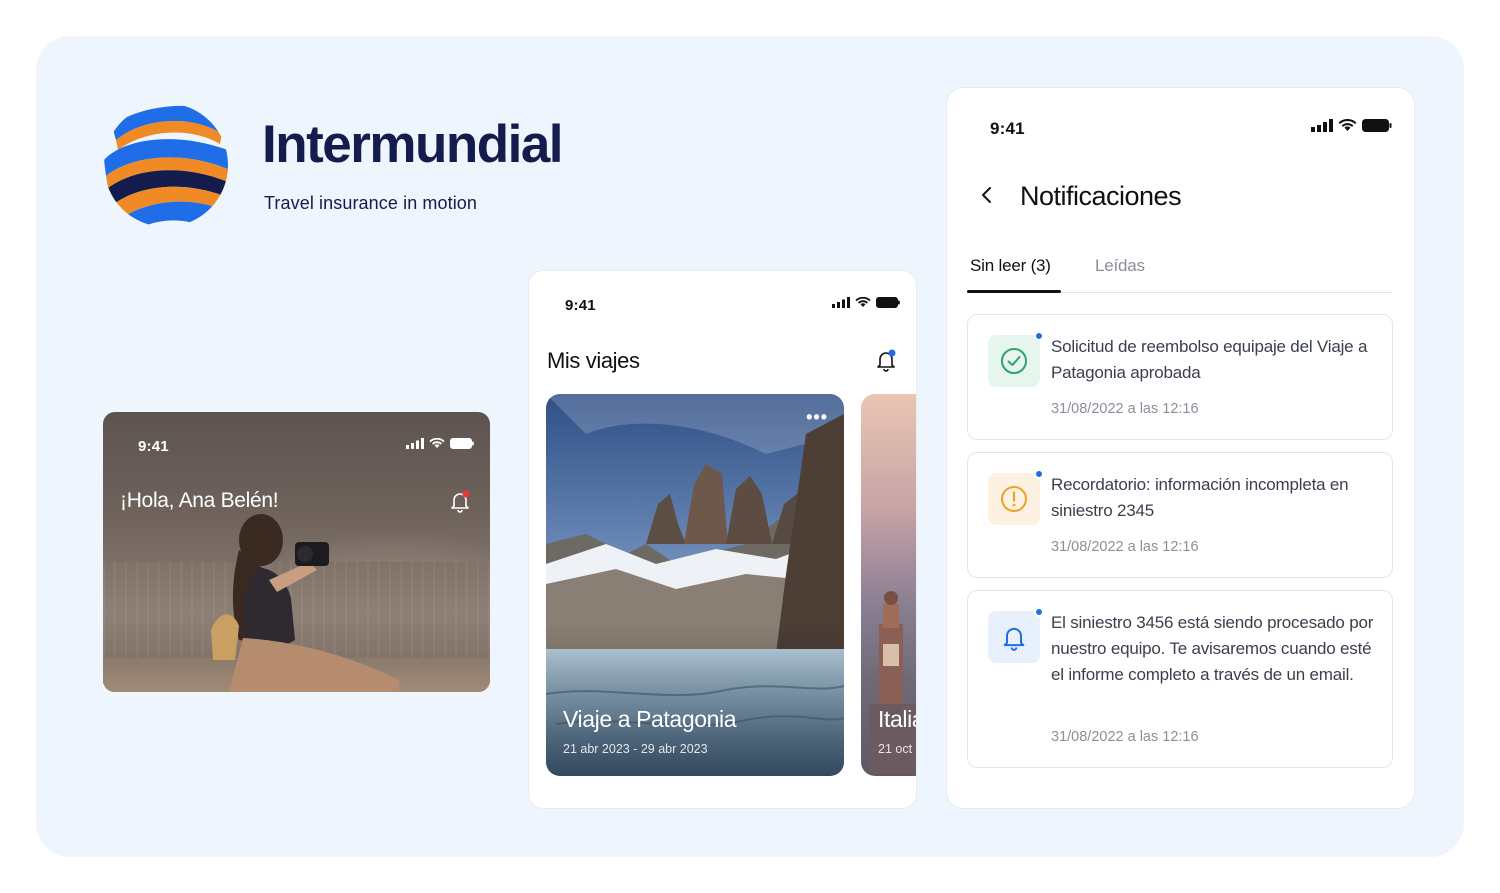  I want to click on active-tab-indicator, so click(1014, 291).